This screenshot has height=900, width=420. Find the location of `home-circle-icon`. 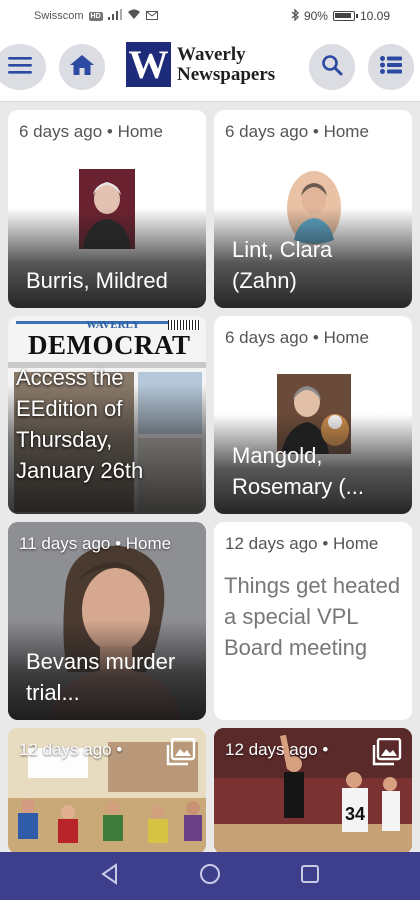

home-circle-icon is located at coordinates (210, 876).